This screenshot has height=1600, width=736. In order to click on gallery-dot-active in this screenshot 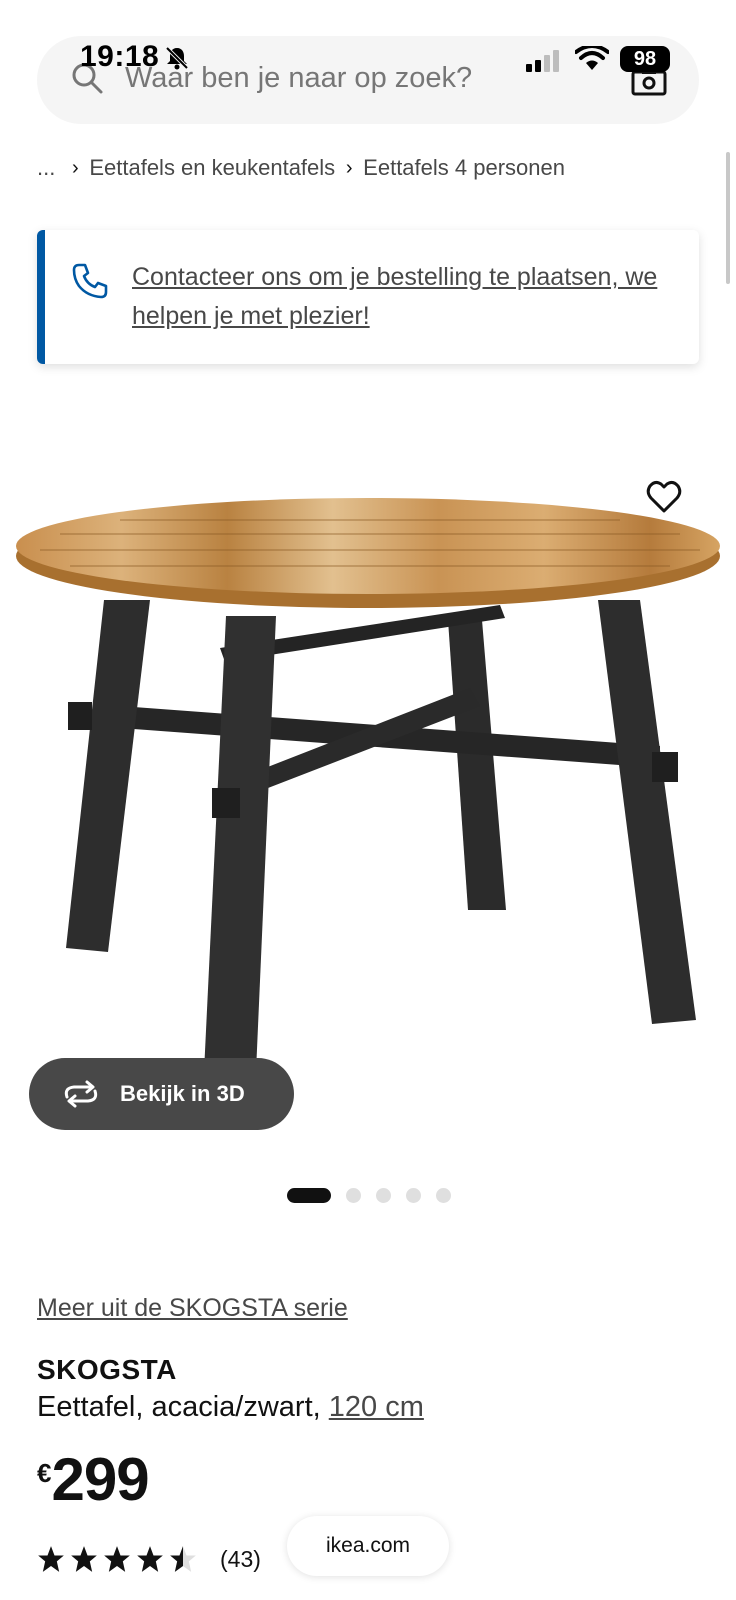, I will do `click(309, 1195)`.